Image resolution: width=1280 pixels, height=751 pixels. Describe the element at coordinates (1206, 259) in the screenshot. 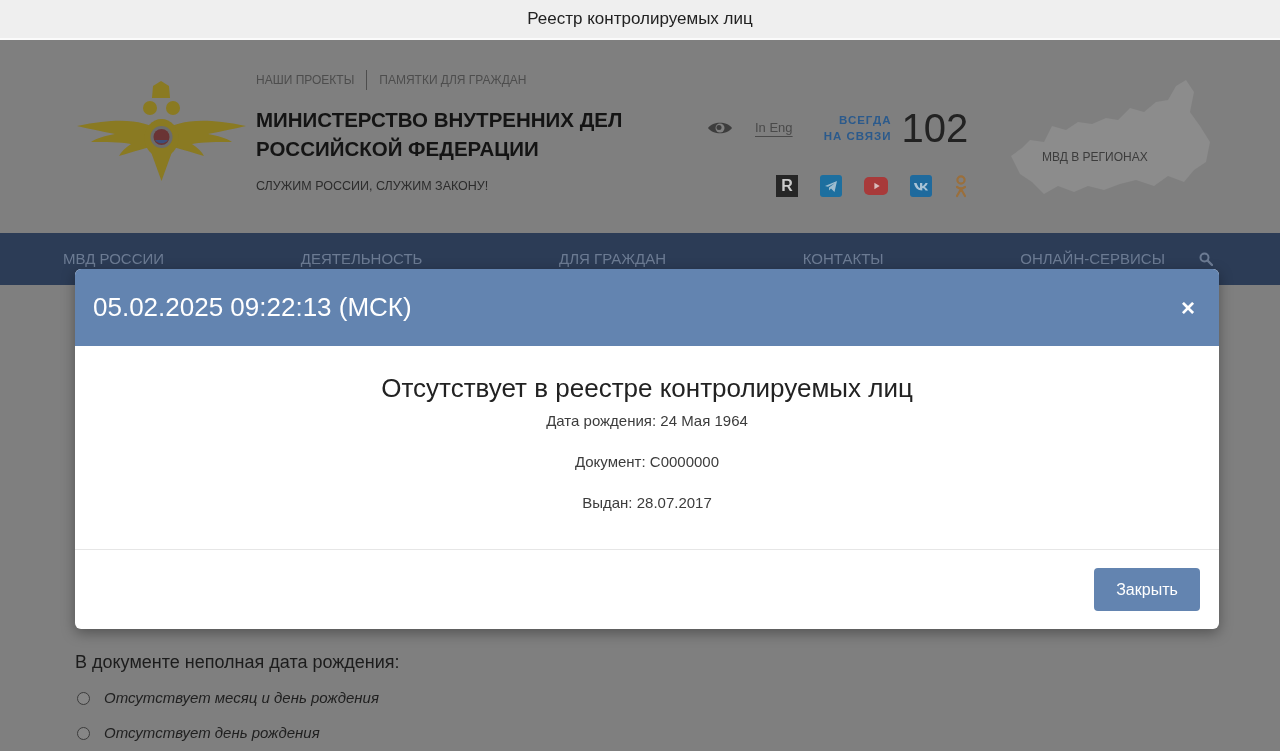

I see `search-icon` at that location.